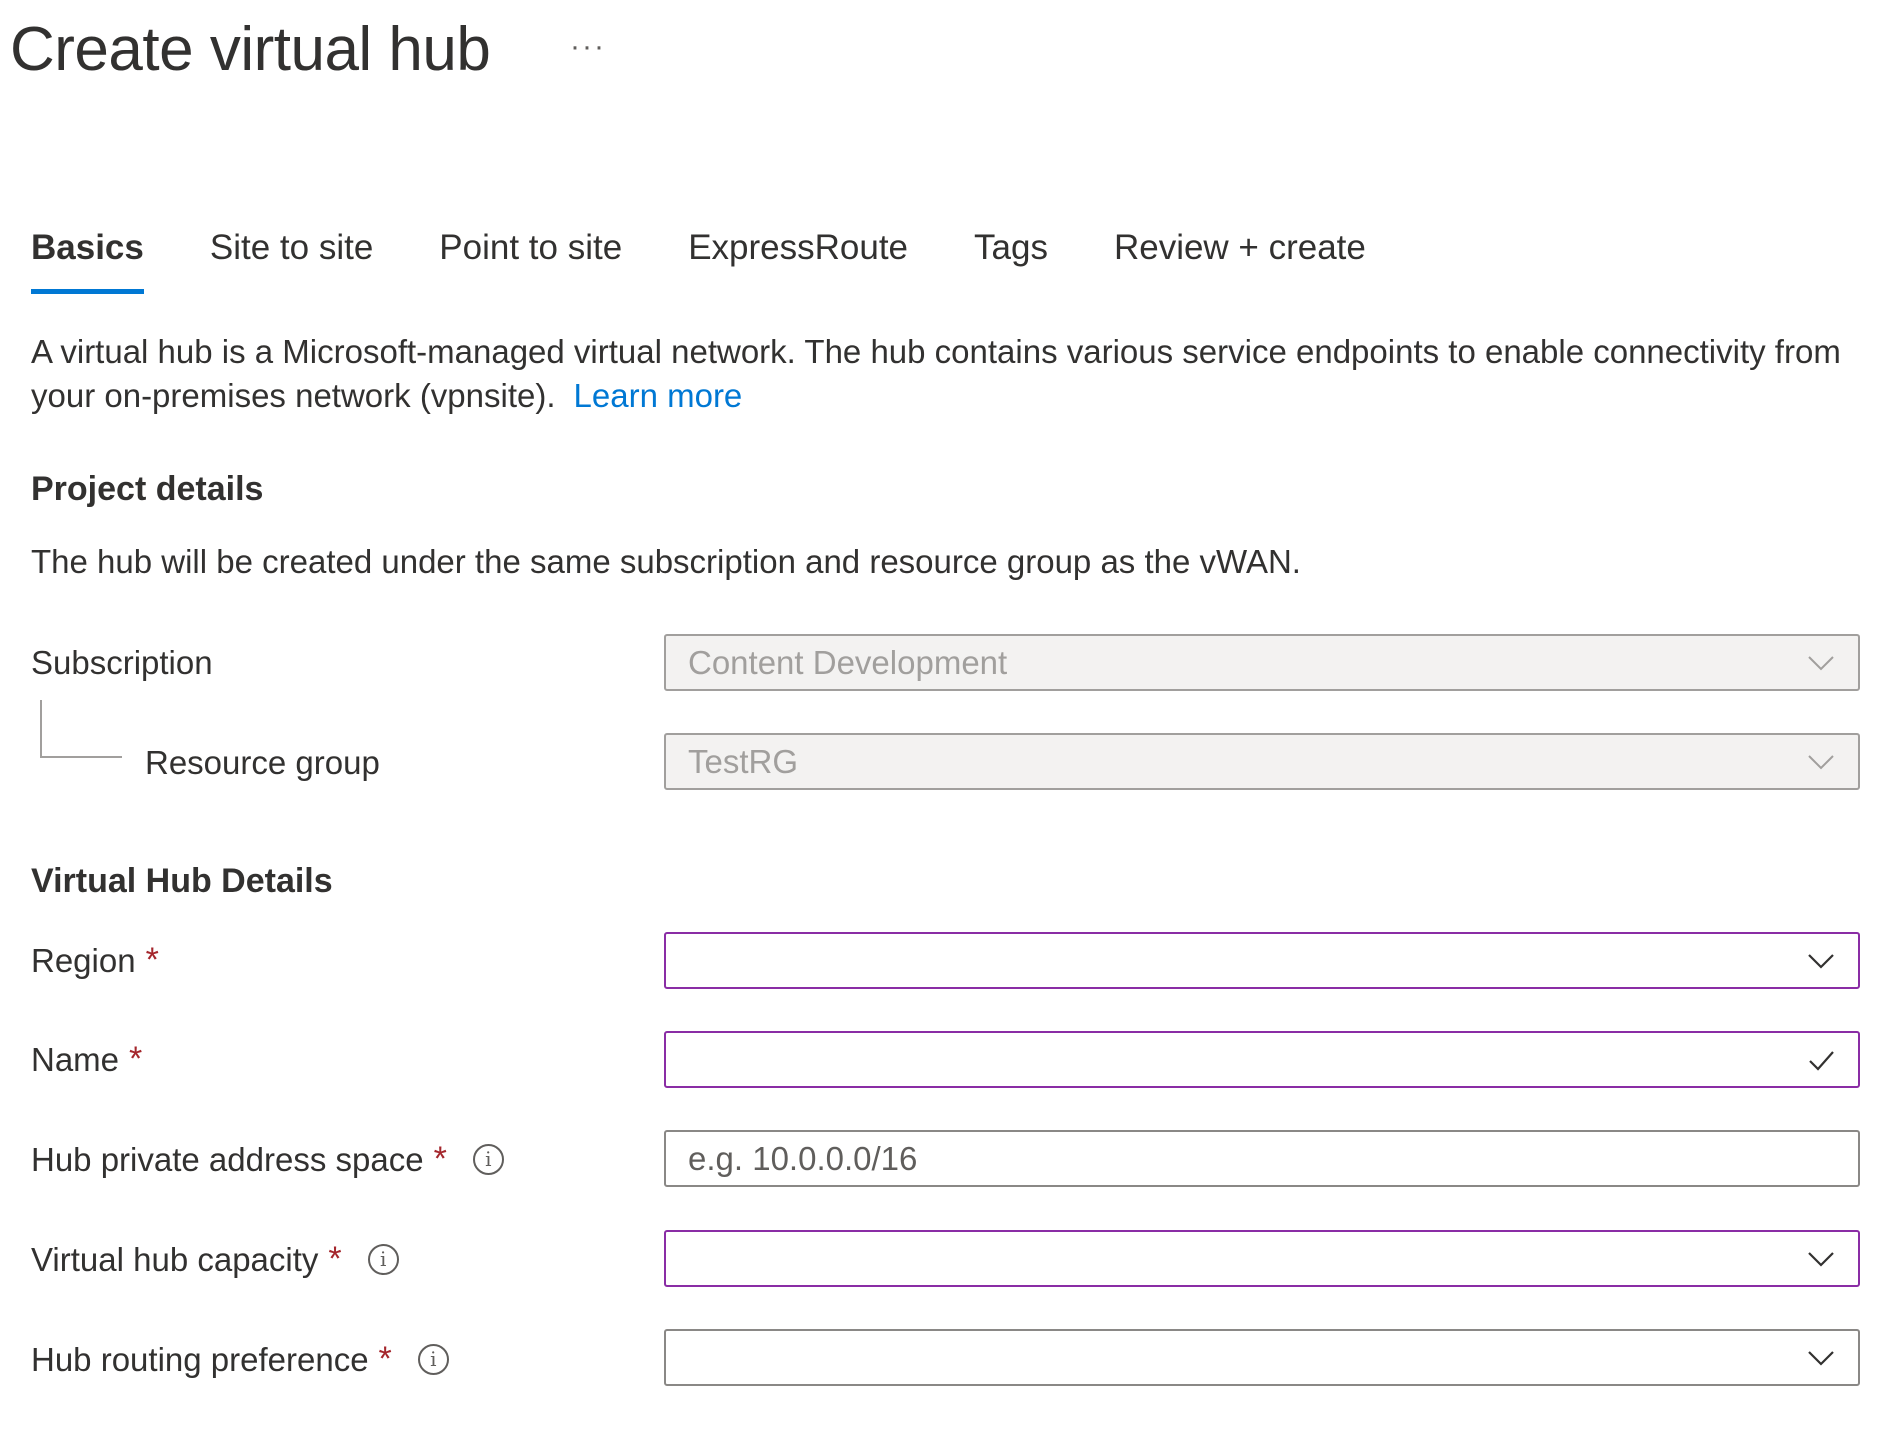  What do you see at coordinates (1262, 662) in the screenshot?
I see `subscription-dropdown: Content Development` at bounding box center [1262, 662].